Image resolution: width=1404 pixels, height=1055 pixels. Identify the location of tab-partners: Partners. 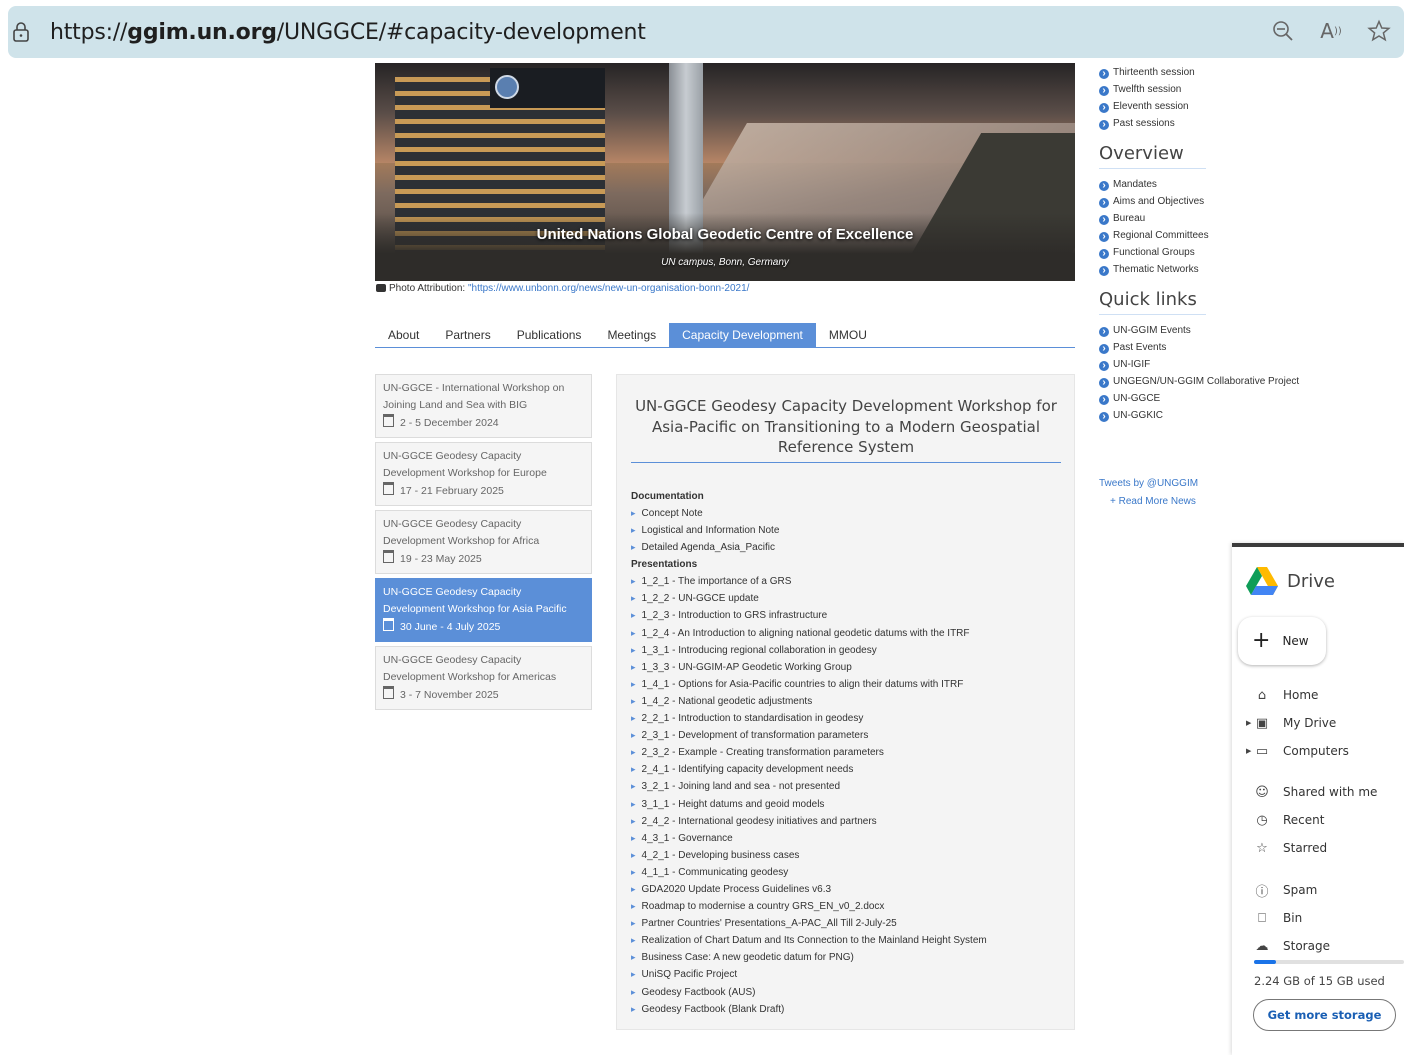
(467, 335).